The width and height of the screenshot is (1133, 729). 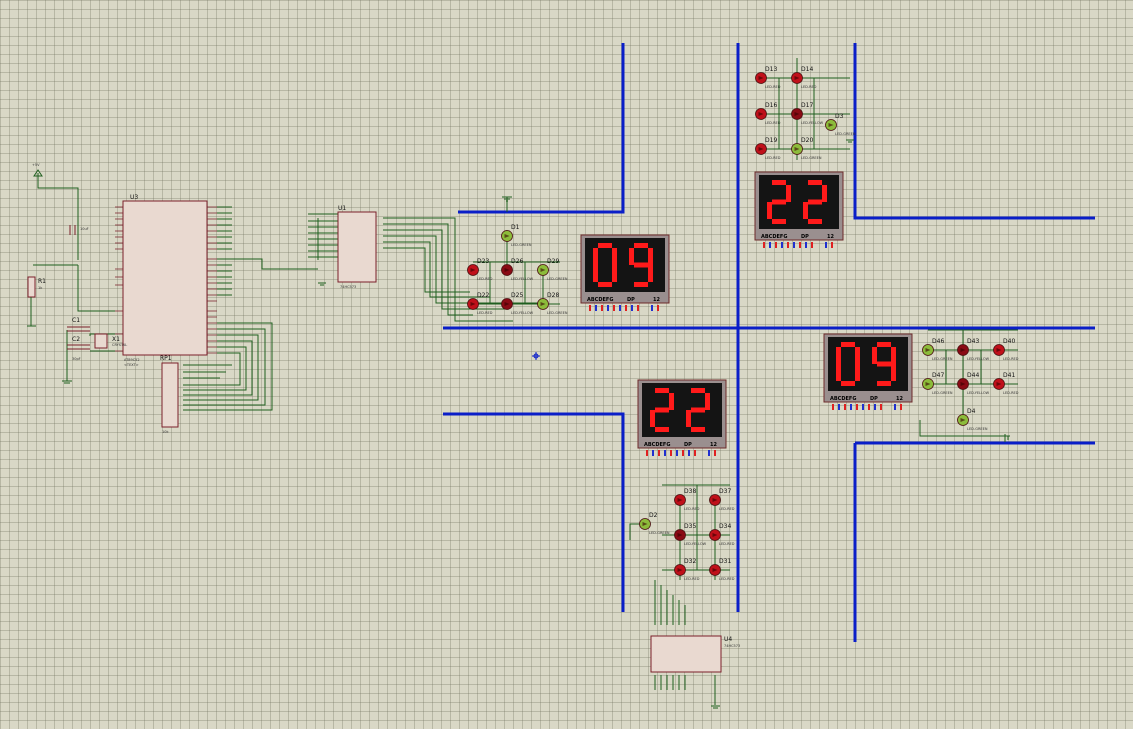 What do you see at coordinates (840, 124) in the screenshot?
I see `led-d3: D3 LED-GREEN` at bounding box center [840, 124].